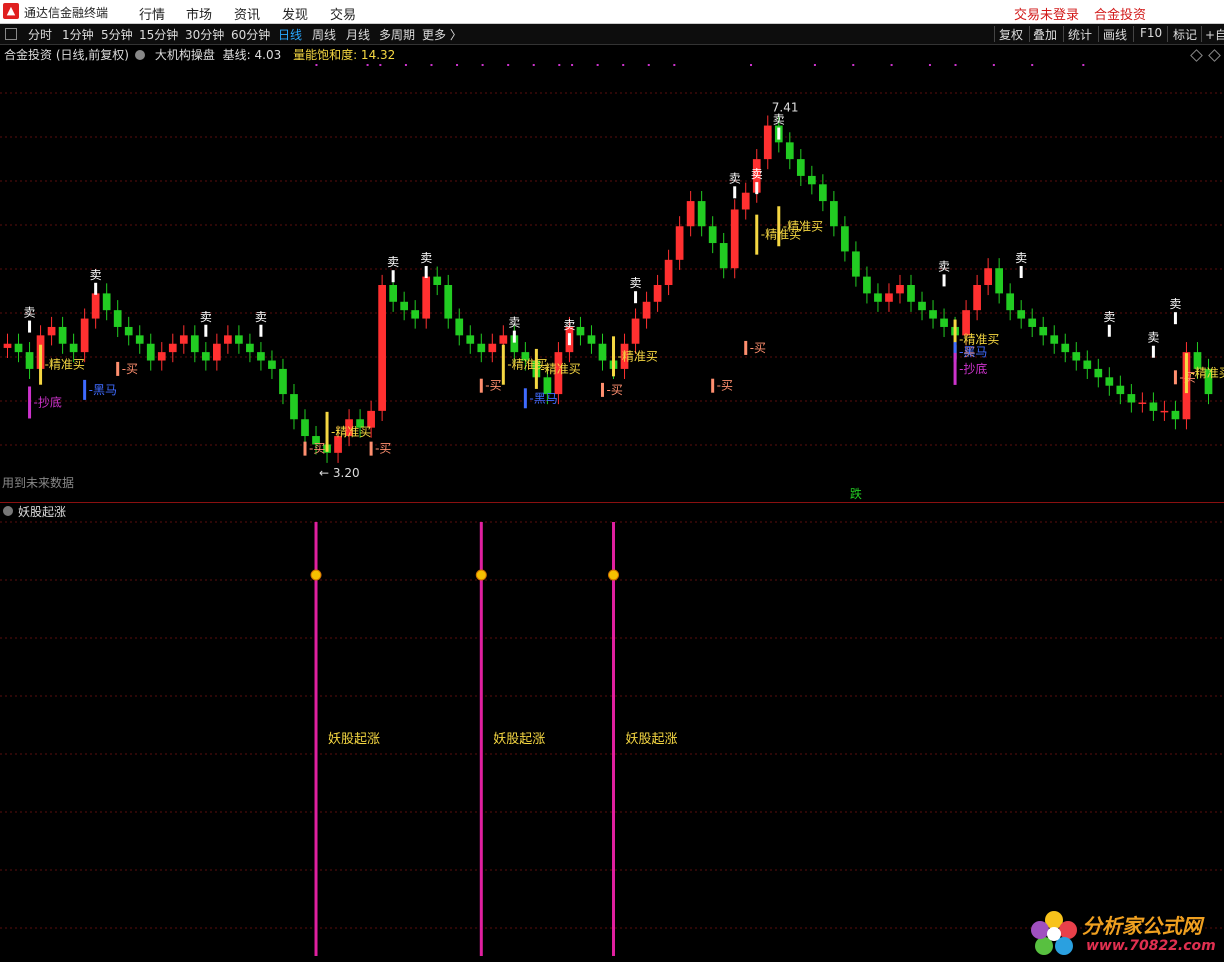 The height and width of the screenshot is (962, 1224). Describe the element at coordinates (652, 739) in the screenshot. I see `sub-signal-label: 妖股起涨` at that location.